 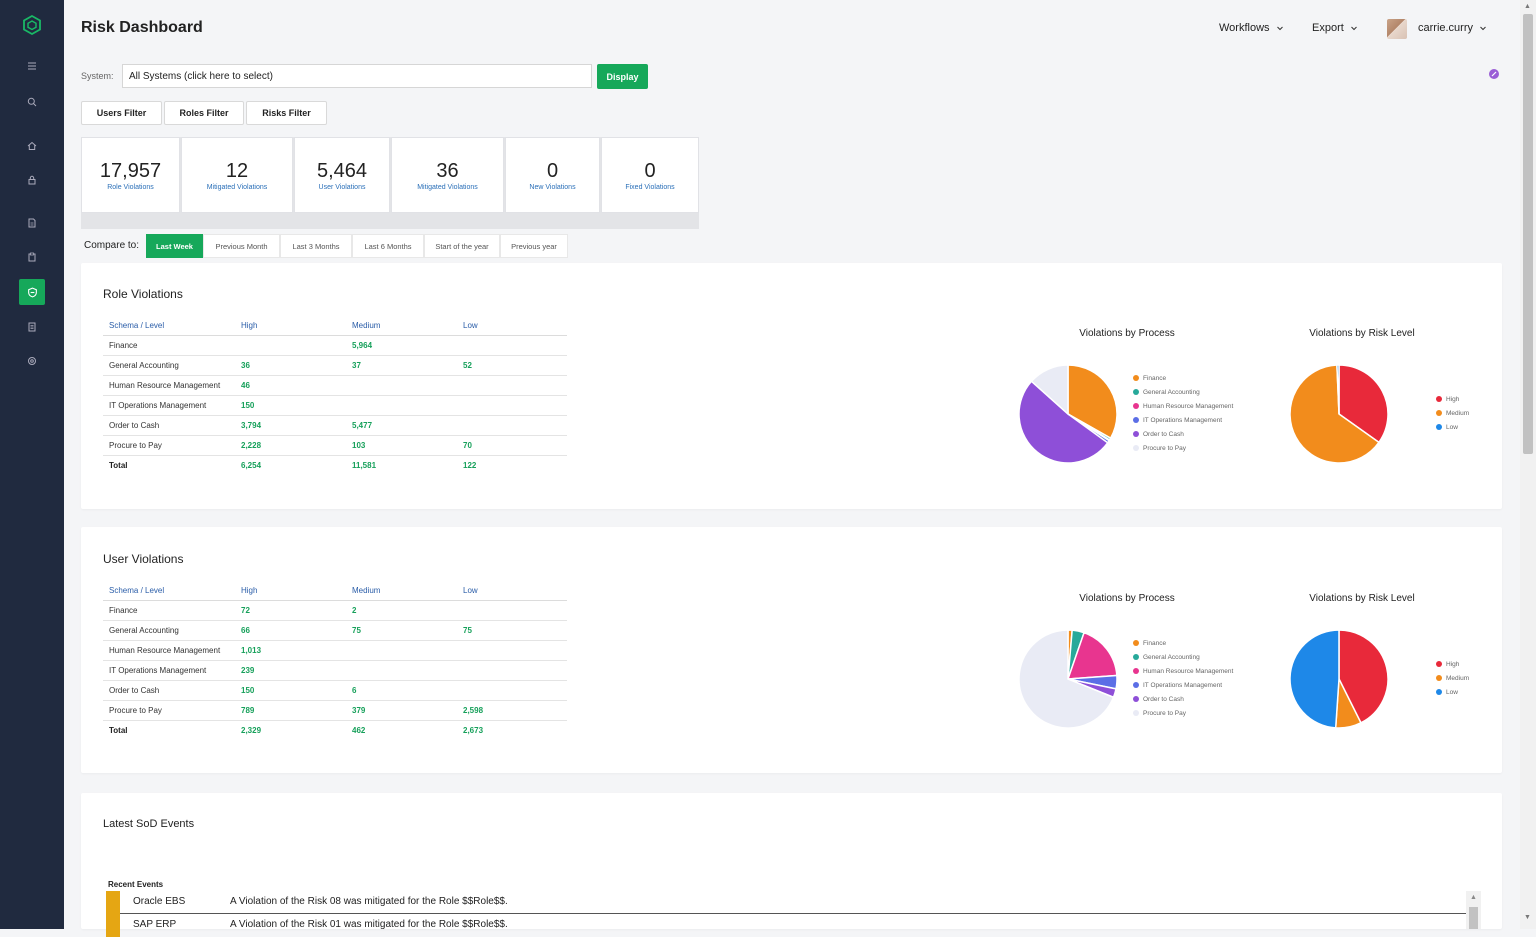 I want to click on cell-medium: 6, so click(x=401, y=690).